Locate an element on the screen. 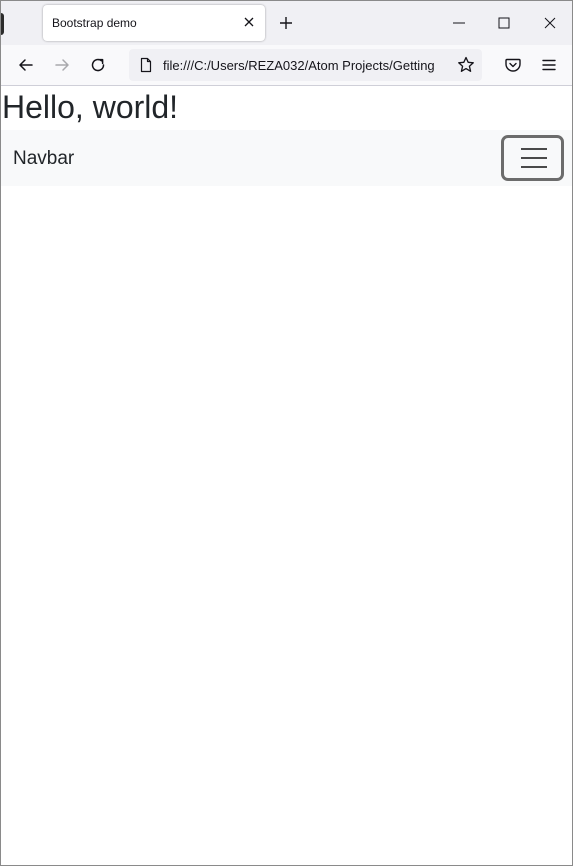 The width and height of the screenshot is (573, 866). tab-title: Bootstrap demo is located at coordinates (94, 23).